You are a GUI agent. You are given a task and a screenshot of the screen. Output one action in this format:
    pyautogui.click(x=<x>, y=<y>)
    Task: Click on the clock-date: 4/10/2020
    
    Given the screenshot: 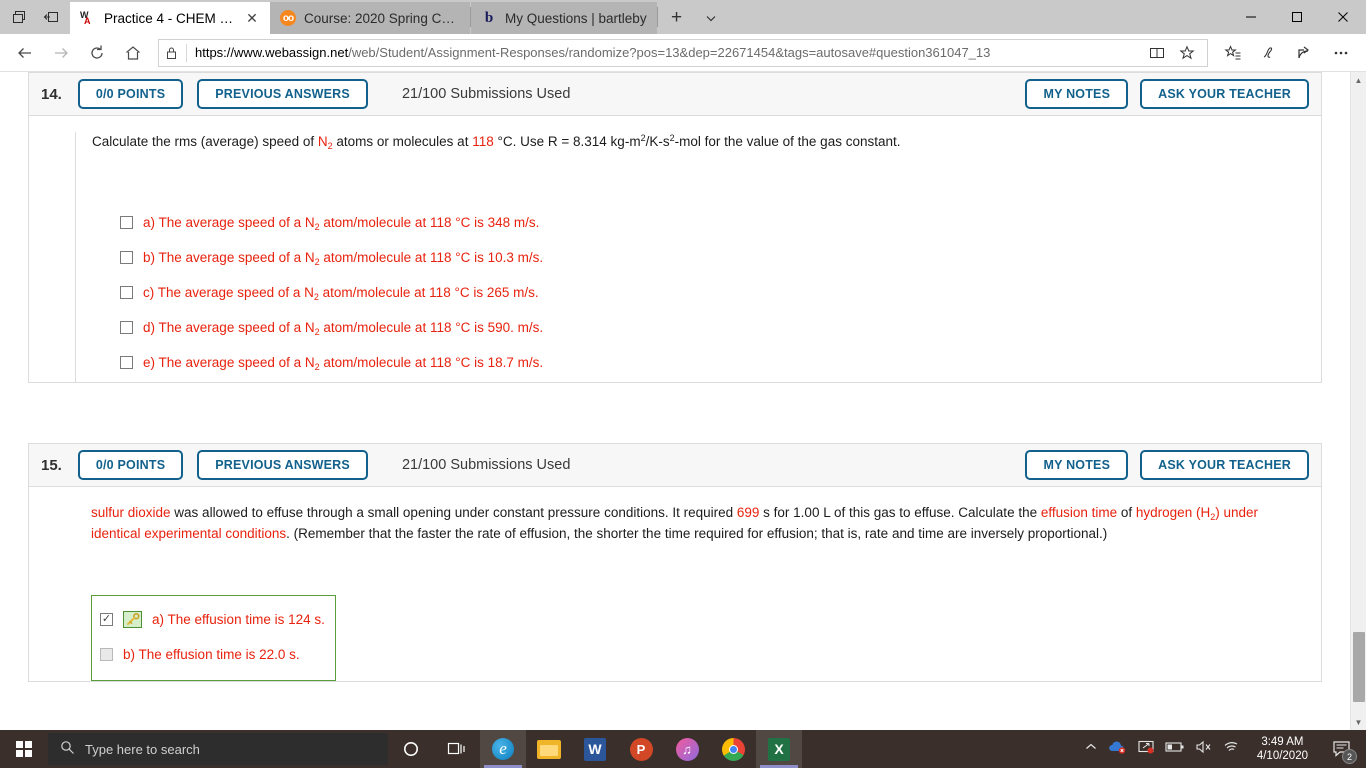 What is the action you would take?
    pyautogui.click(x=1282, y=756)
    